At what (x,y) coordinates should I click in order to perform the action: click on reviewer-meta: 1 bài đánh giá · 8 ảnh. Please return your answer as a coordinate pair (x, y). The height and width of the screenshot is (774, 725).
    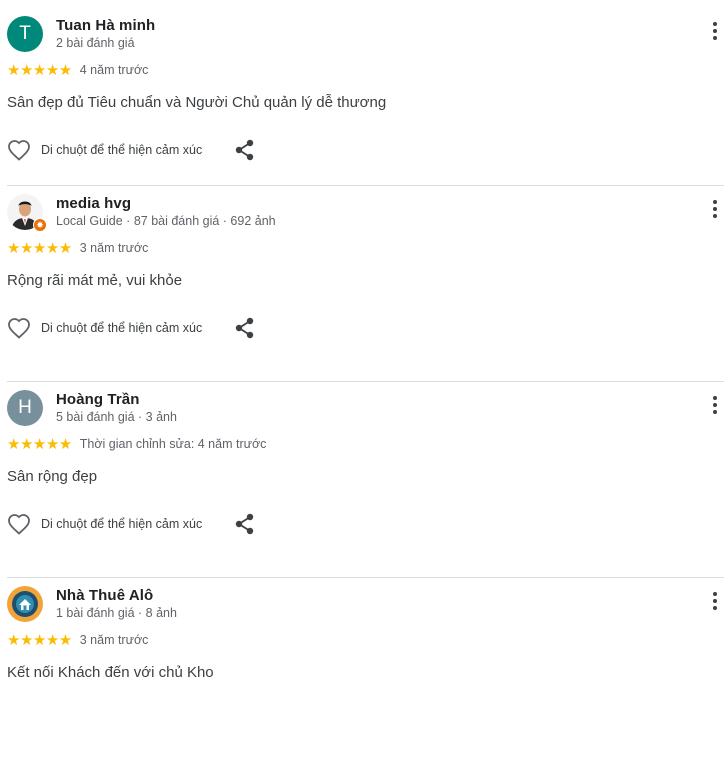
    Looking at the image, I should click on (116, 613).